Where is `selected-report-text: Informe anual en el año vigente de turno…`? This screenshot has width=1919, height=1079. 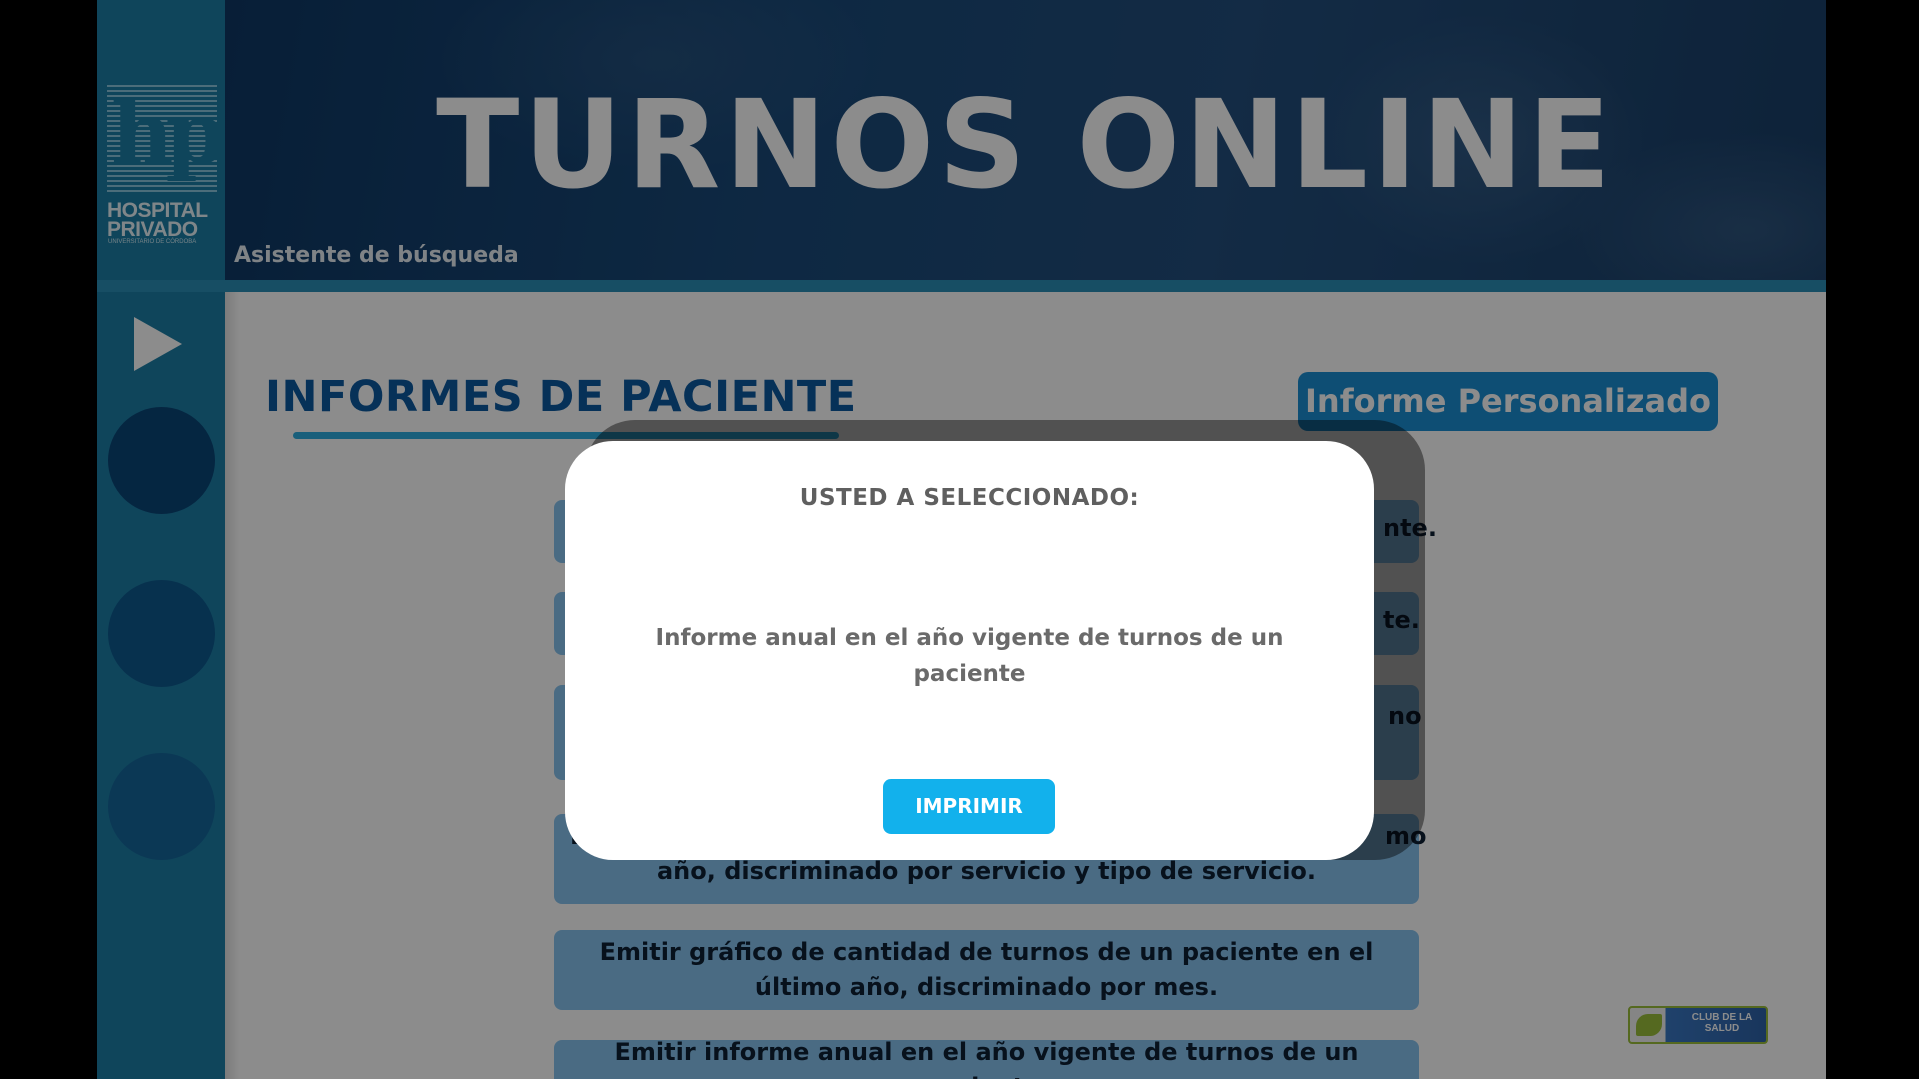 selected-report-text: Informe anual en el año vigente de turno… is located at coordinates (969, 656).